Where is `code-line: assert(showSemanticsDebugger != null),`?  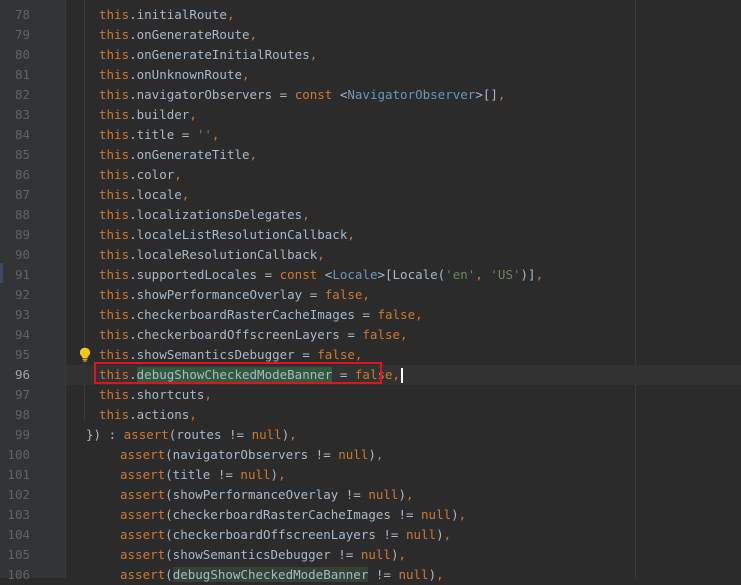 code-line: assert(showSemanticsDebugger != null), is located at coordinates (403, 555).